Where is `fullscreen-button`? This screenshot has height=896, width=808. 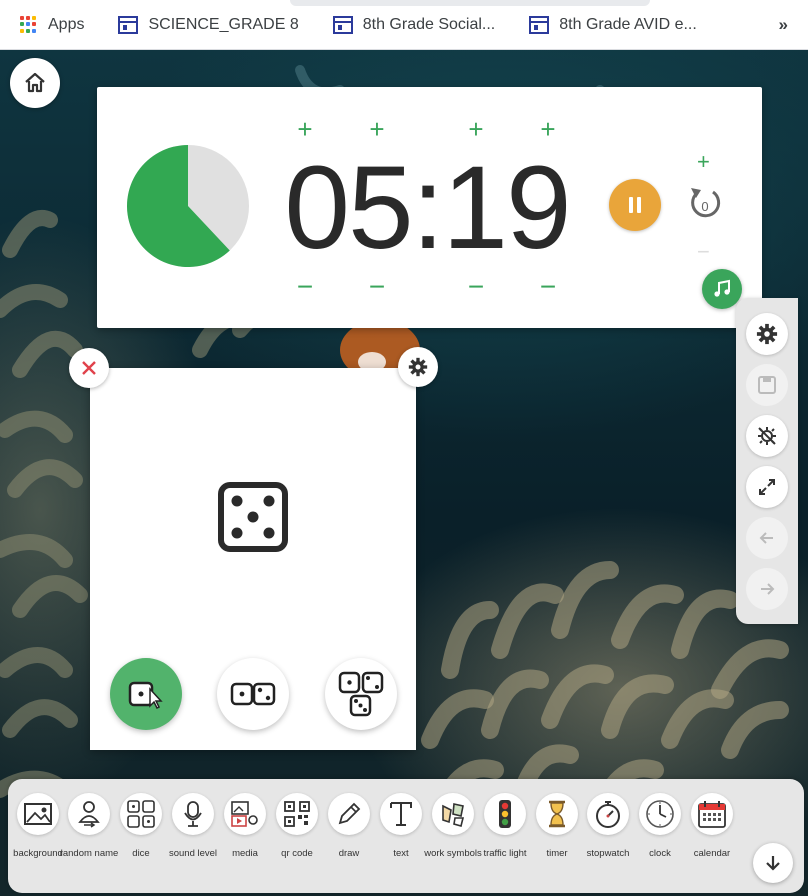 fullscreen-button is located at coordinates (767, 487).